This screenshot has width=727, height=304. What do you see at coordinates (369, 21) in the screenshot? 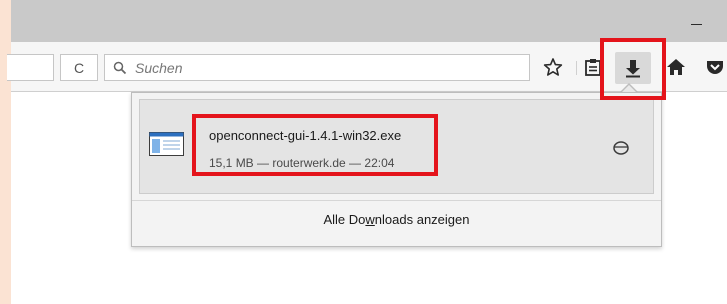
I see `title-bar` at bounding box center [369, 21].